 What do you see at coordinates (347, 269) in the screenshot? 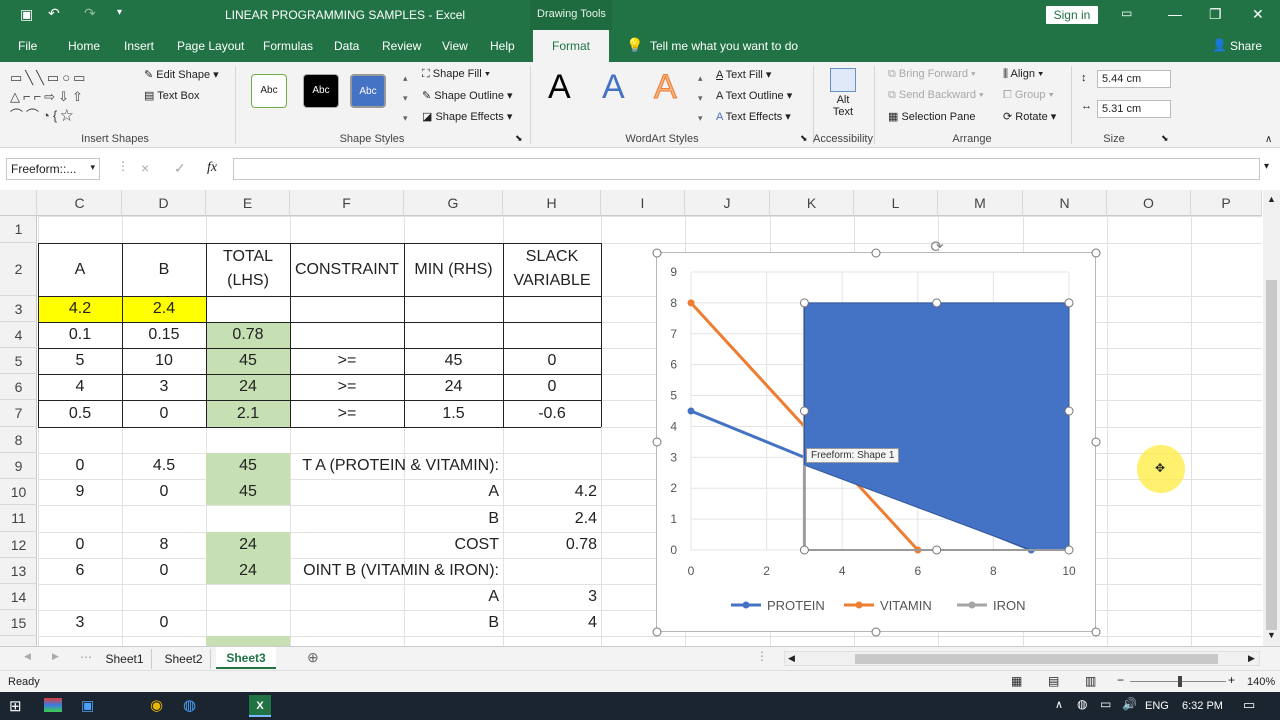
I see `cell-f2: CONSTRAINT` at bounding box center [347, 269].